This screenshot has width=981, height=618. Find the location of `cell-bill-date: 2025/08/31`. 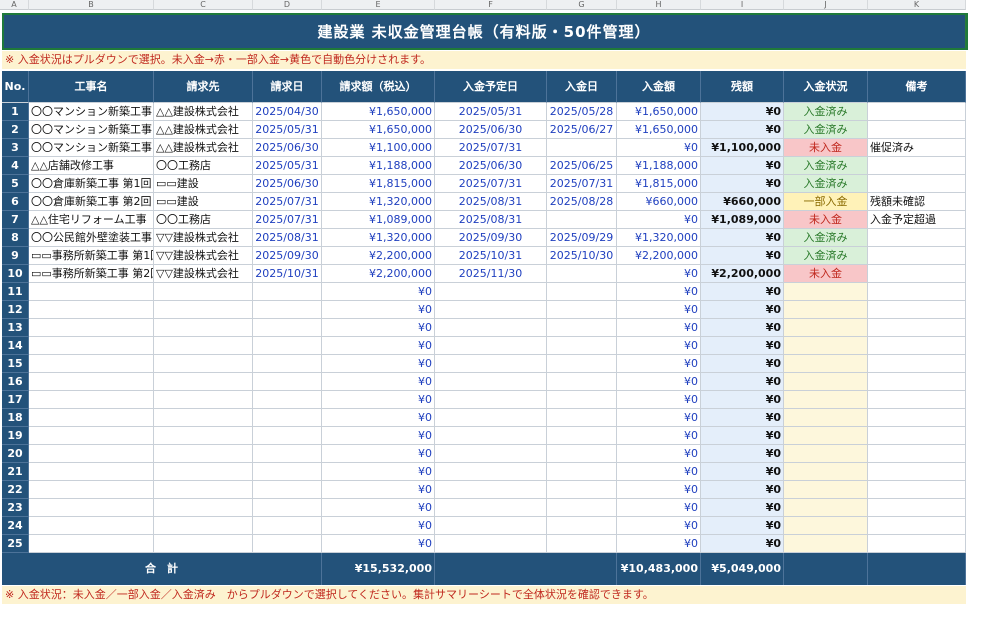

cell-bill-date: 2025/08/31 is located at coordinates (287, 238).